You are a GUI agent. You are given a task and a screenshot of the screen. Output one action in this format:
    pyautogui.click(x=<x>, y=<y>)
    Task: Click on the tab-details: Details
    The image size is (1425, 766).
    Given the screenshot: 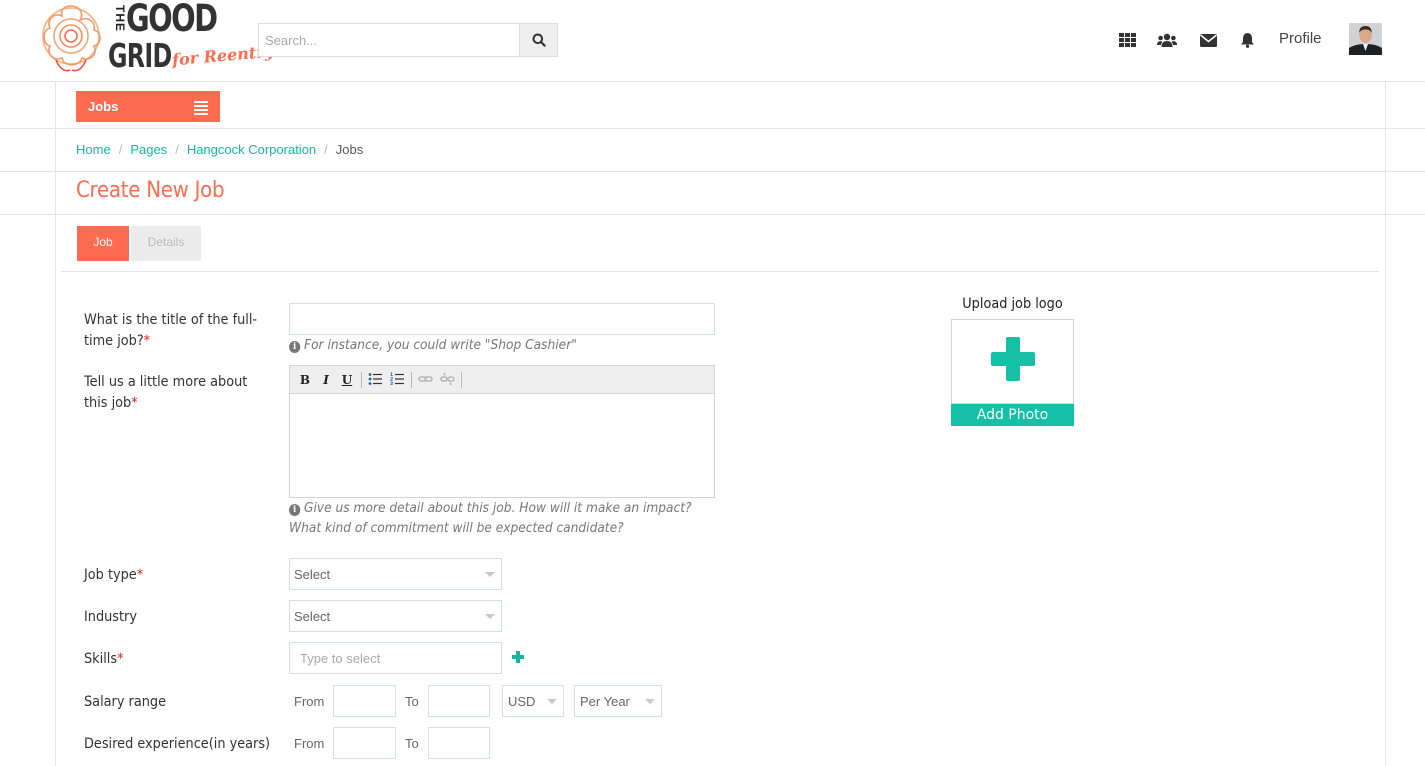 What is the action you would take?
    pyautogui.click(x=166, y=243)
    